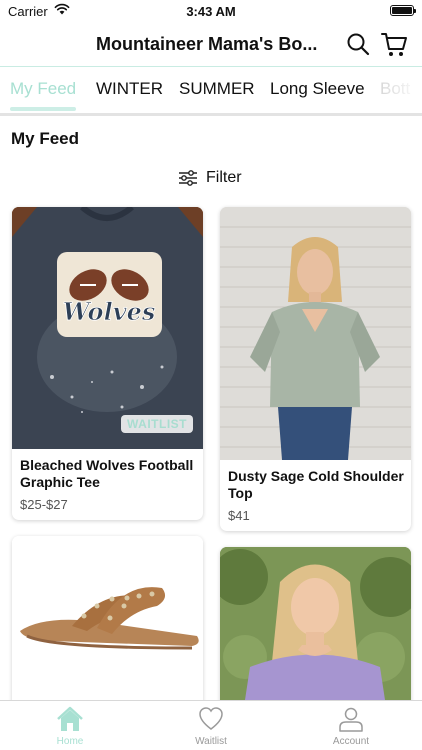 This screenshot has height=750, width=422. I want to click on tab-winter: WINTER, so click(129, 89).